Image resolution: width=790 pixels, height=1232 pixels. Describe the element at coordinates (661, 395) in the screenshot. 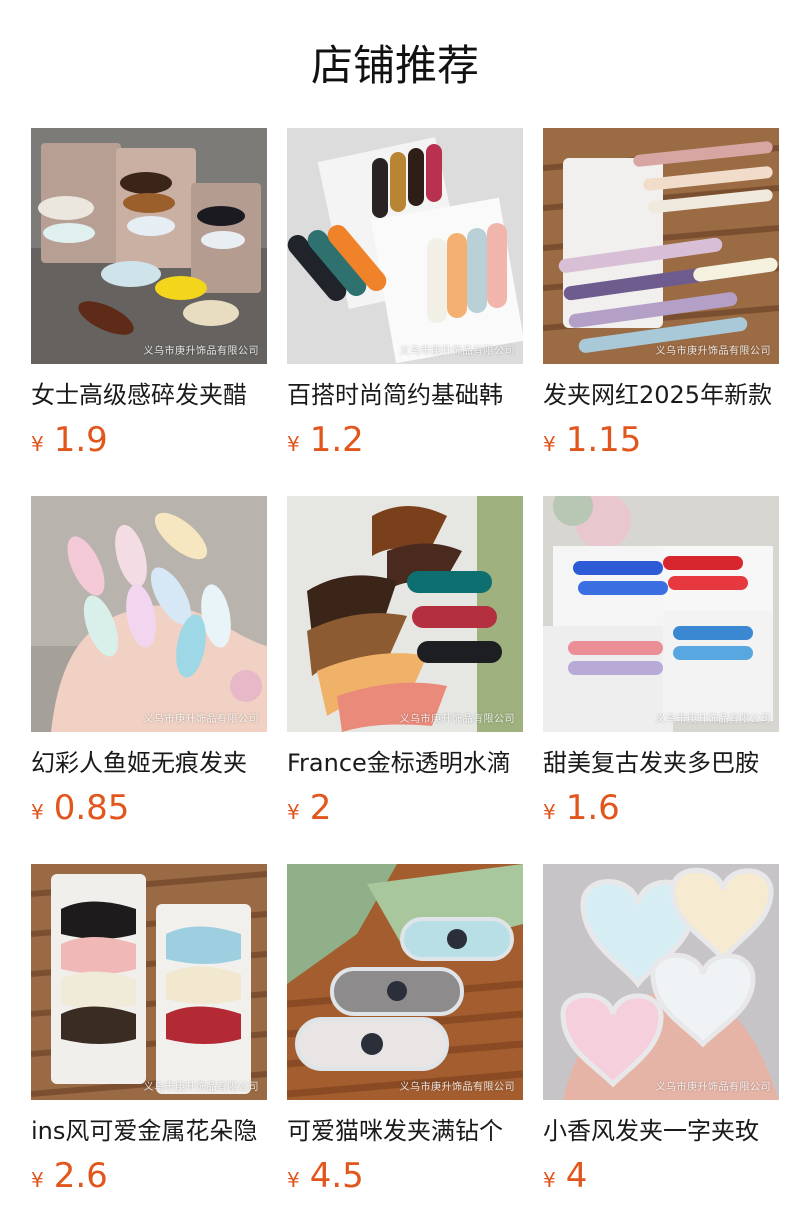

I see `product-title: 发夹网红2025年新款` at that location.